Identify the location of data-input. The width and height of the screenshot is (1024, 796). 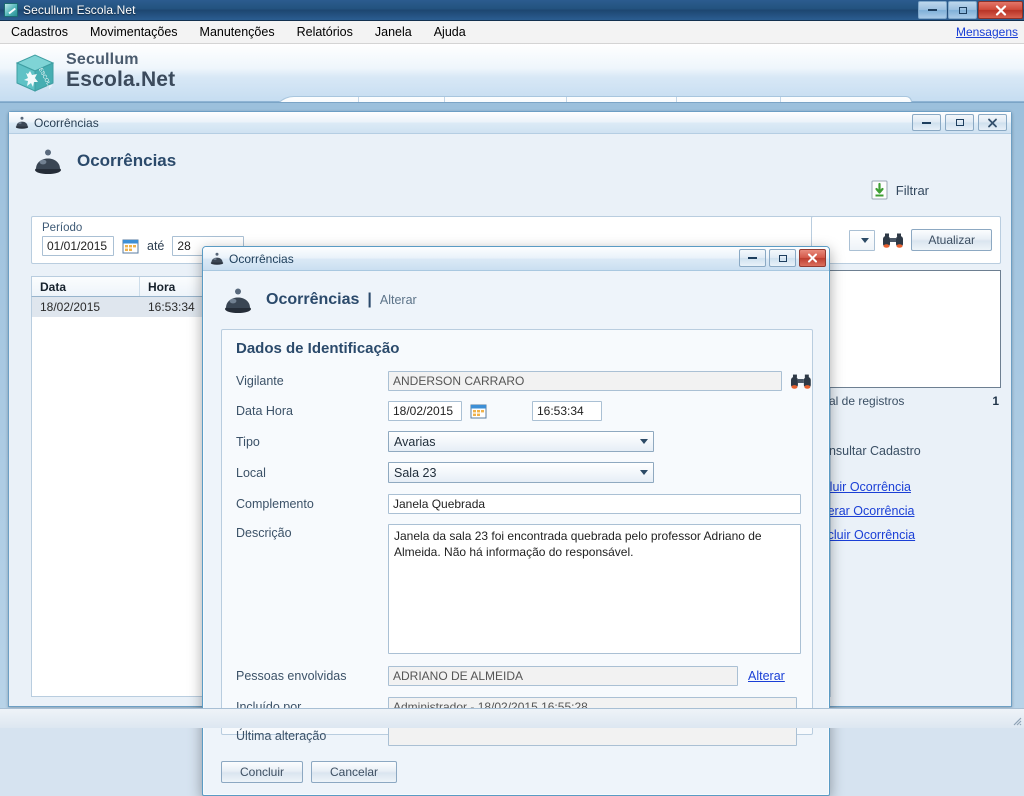
(425, 411).